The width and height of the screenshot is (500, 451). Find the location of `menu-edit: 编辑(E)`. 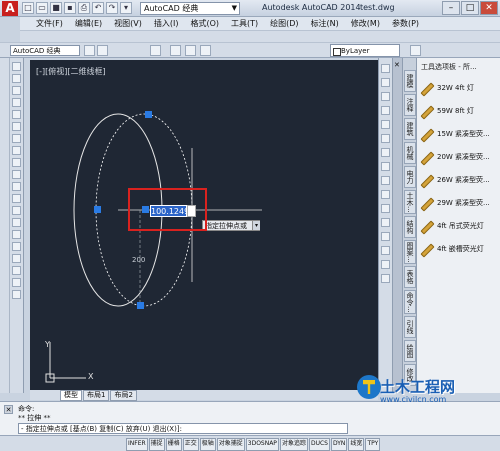

menu-edit: 编辑(E) is located at coordinates (88, 23).